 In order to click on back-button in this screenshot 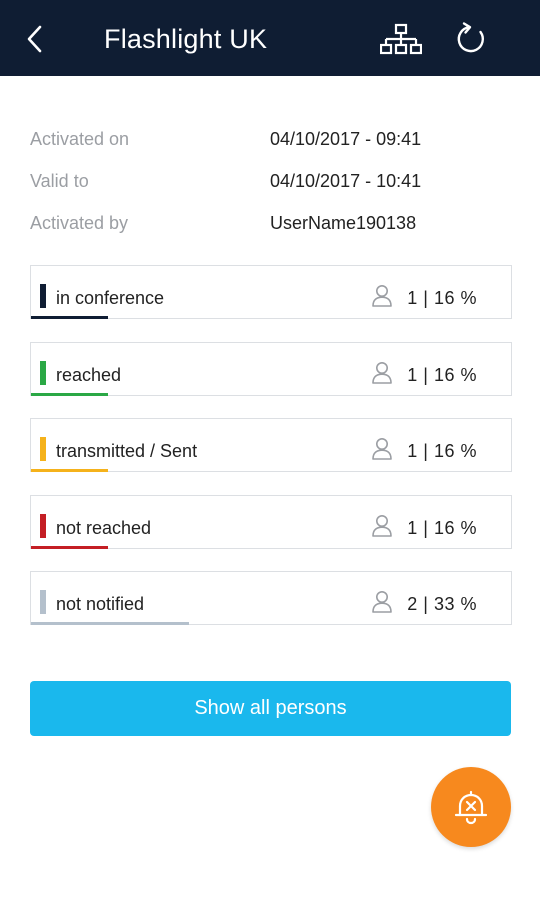, I will do `click(36, 39)`.